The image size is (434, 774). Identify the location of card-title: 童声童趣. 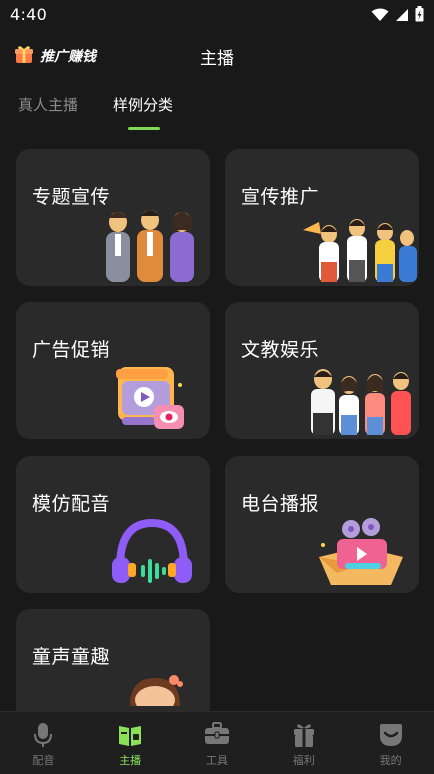
(71, 657).